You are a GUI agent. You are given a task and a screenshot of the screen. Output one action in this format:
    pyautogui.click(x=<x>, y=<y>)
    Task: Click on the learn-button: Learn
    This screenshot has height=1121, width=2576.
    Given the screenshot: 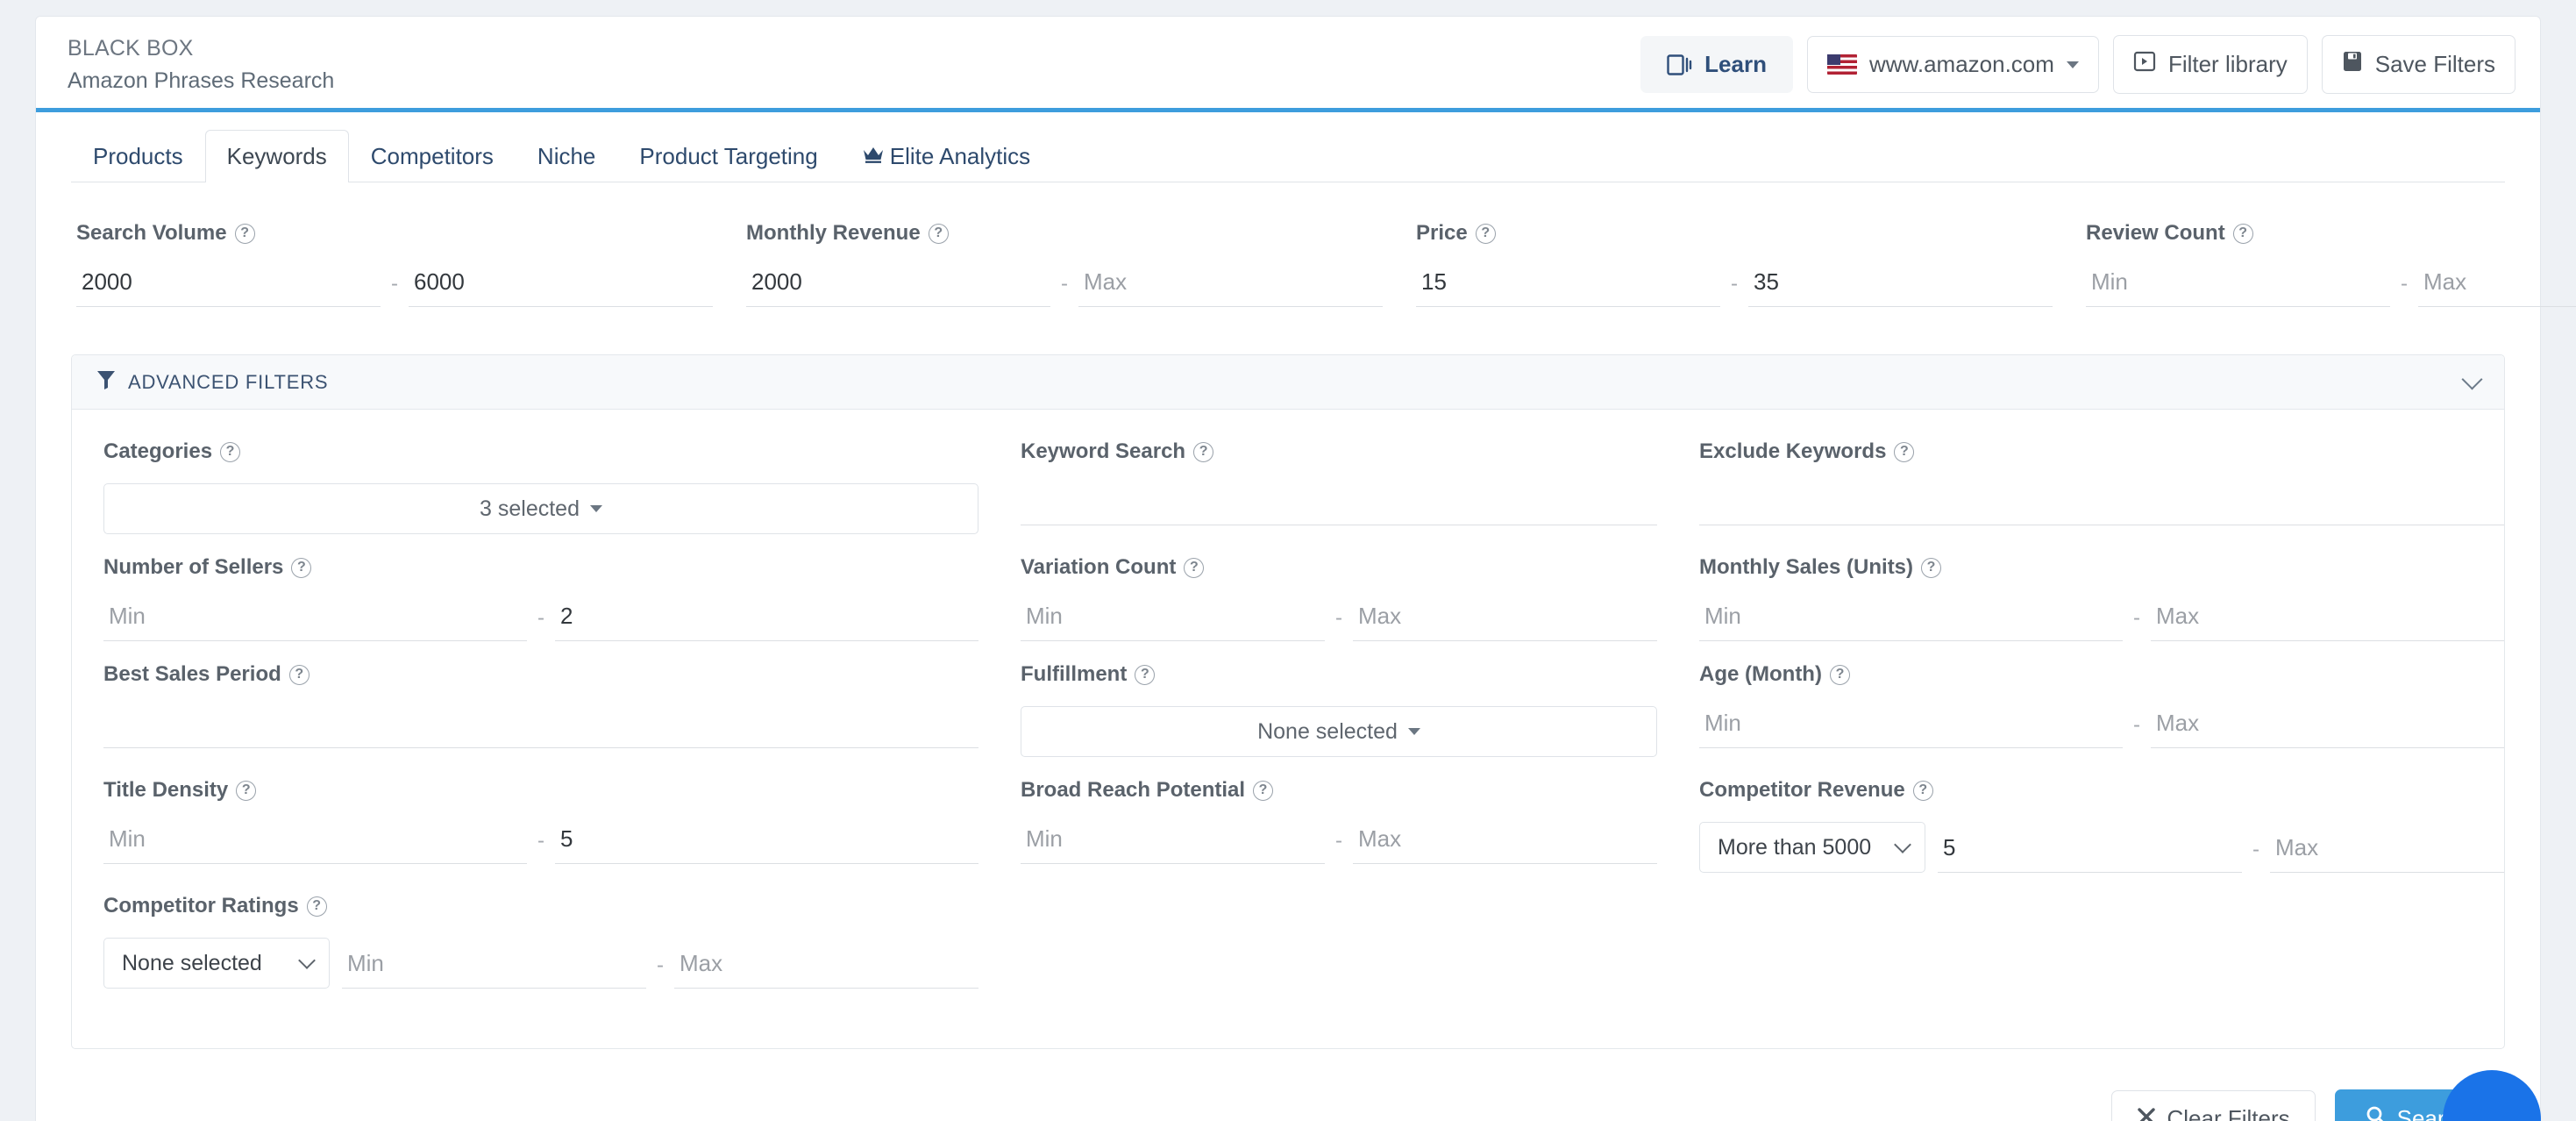 What is the action you would take?
    pyautogui.click(x=1716, y=64)
    